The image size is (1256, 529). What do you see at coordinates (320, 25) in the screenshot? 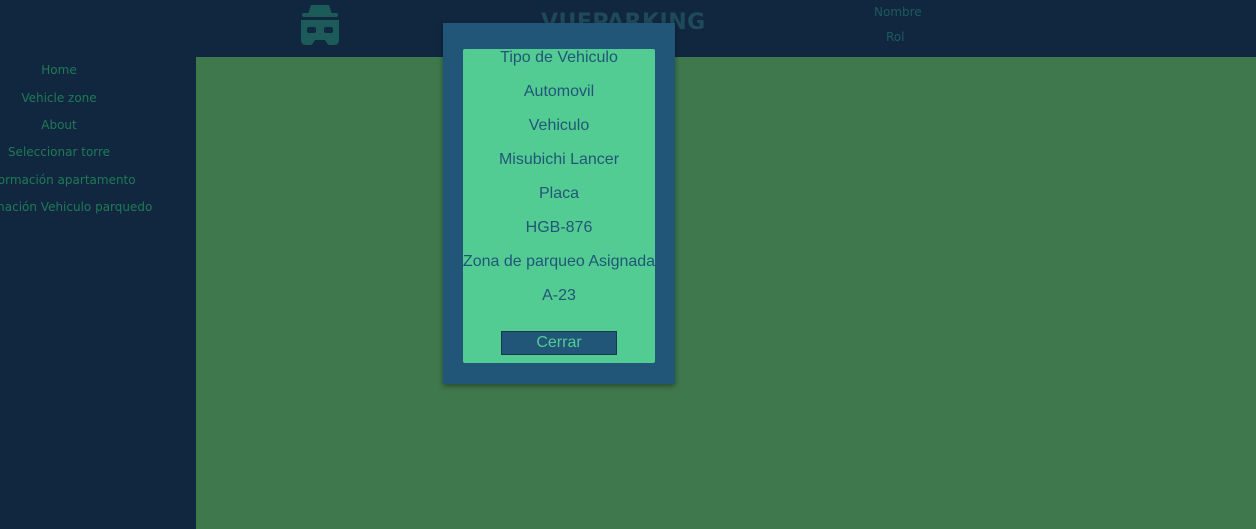
I see `incognito-car-icon` at bounding box center [320, 25].